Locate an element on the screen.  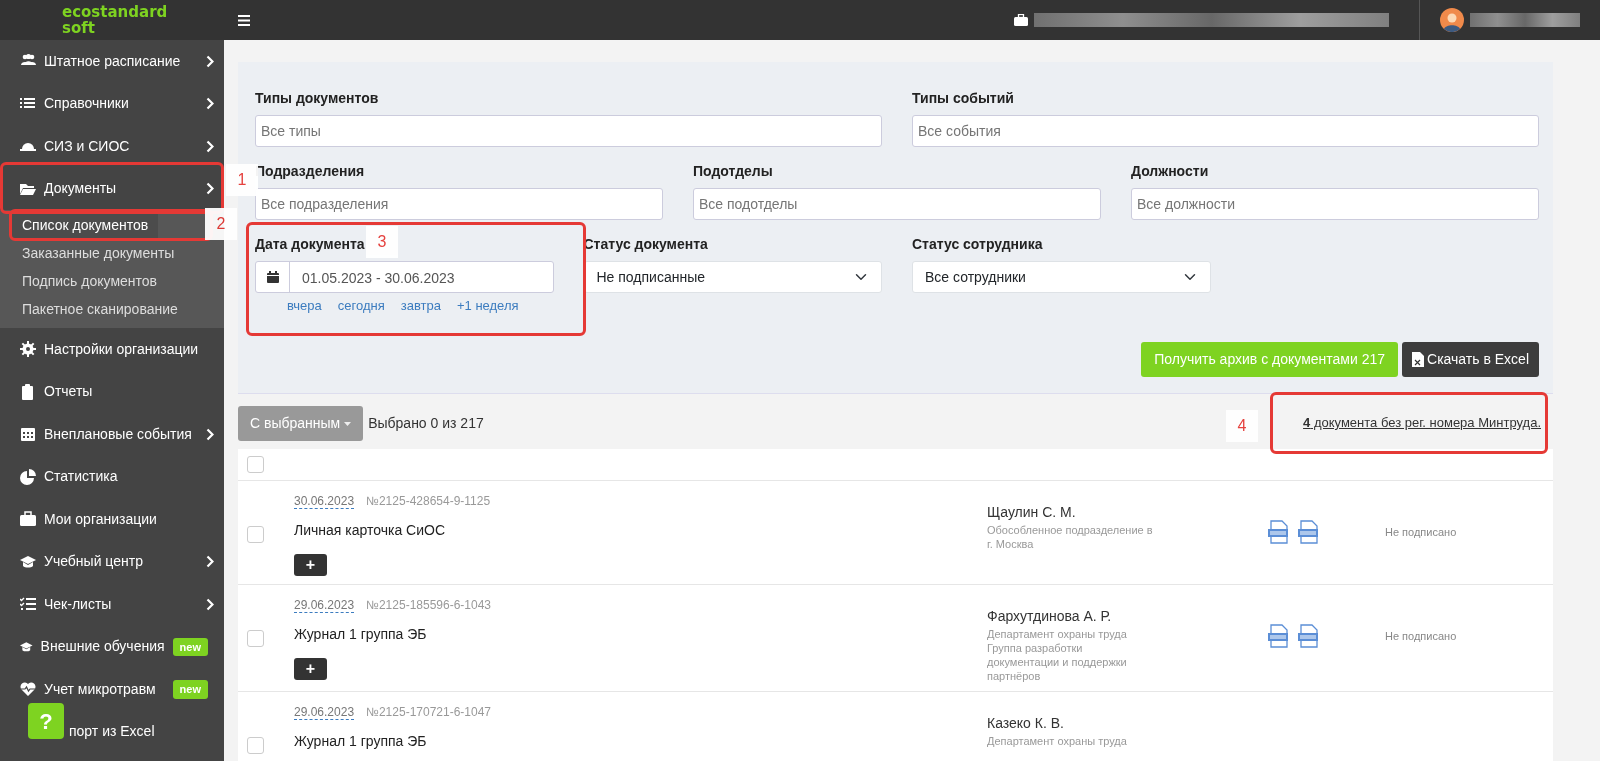
sidebar-item: Отчеты is located at coordinates (112, 391).